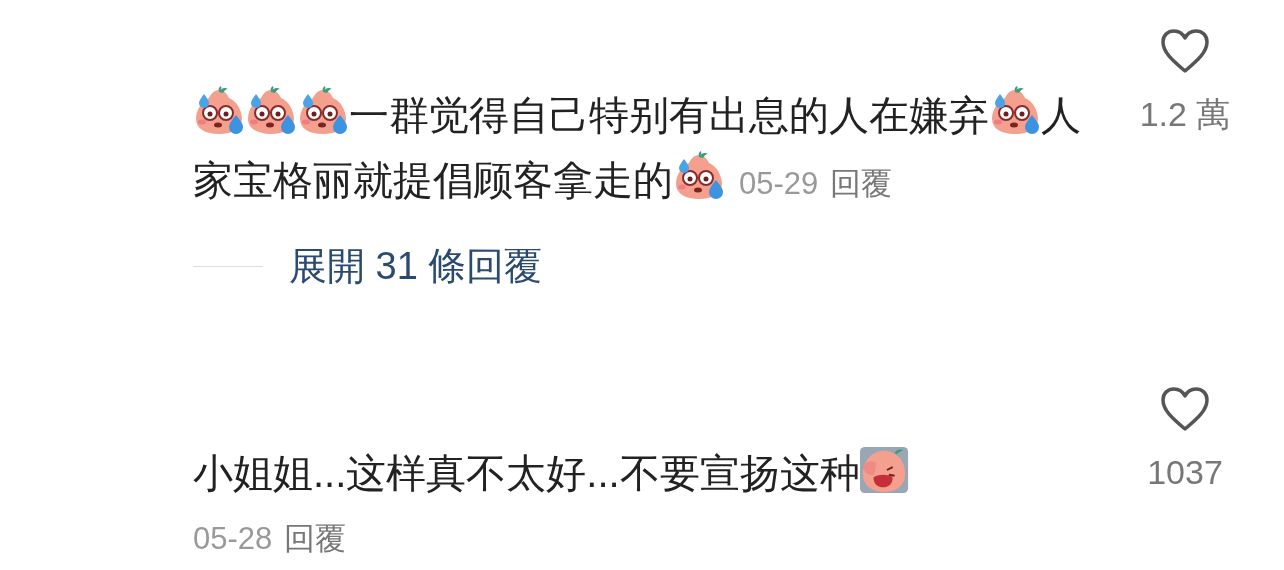 The height and width of the screenshot is (570, 1284). Describe the element at coordinates (1061, 115) in the screenshot. I see `comment-text: 人` at that location.